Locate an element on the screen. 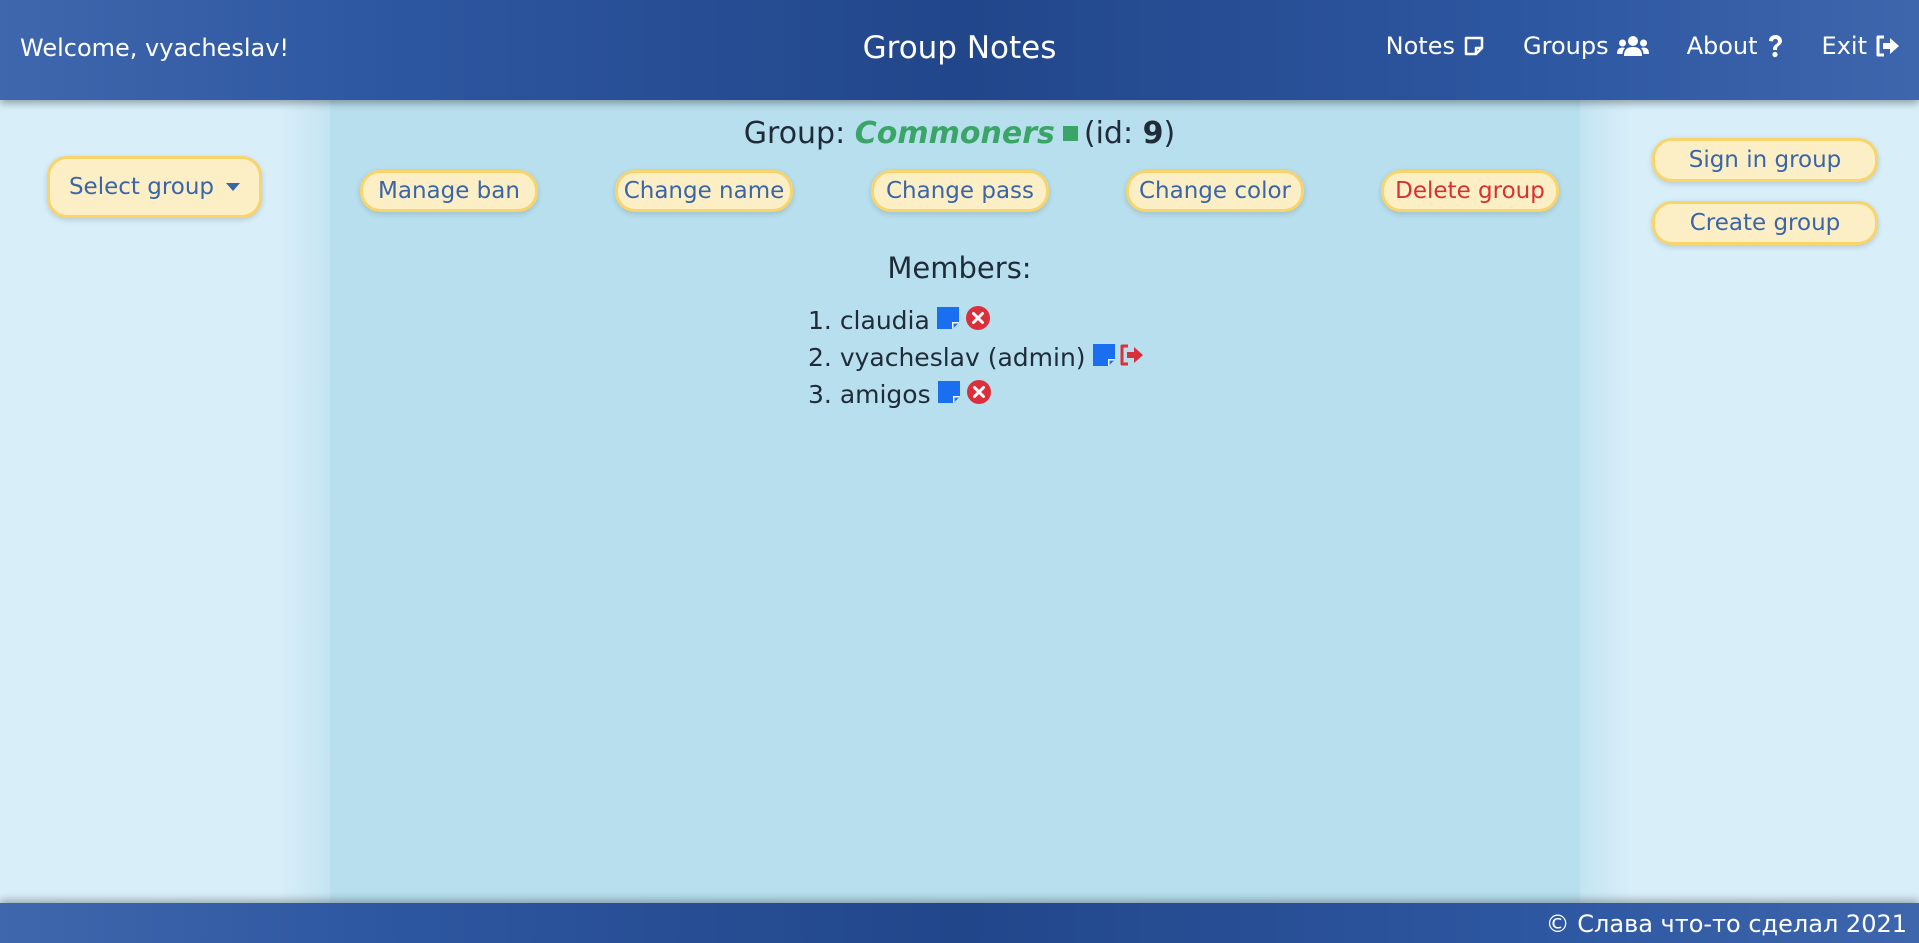  change-name-button: Change name is located at coordinates (704, 191).